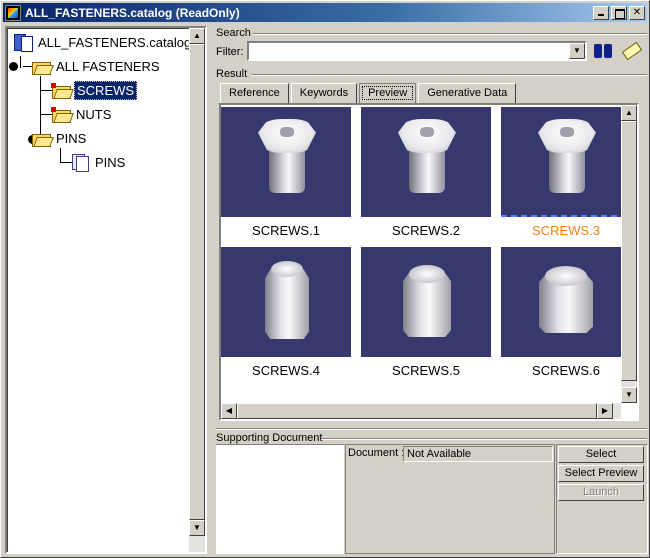 The image size is (650, 558). I want to click on preview-hscrollbar: ◀ ▶, so click(421, 411).